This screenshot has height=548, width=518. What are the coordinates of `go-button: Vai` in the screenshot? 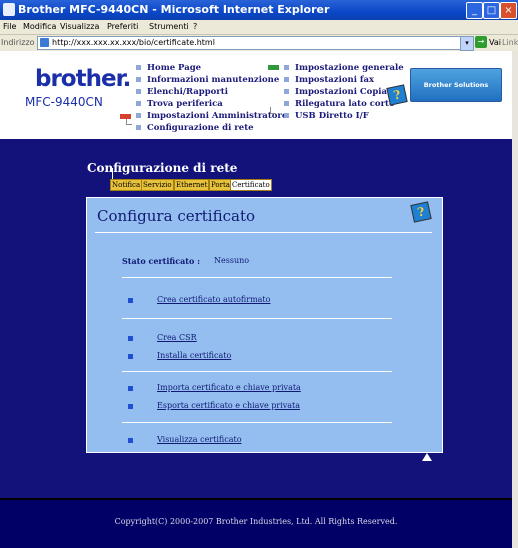 It's located at (495, 42).